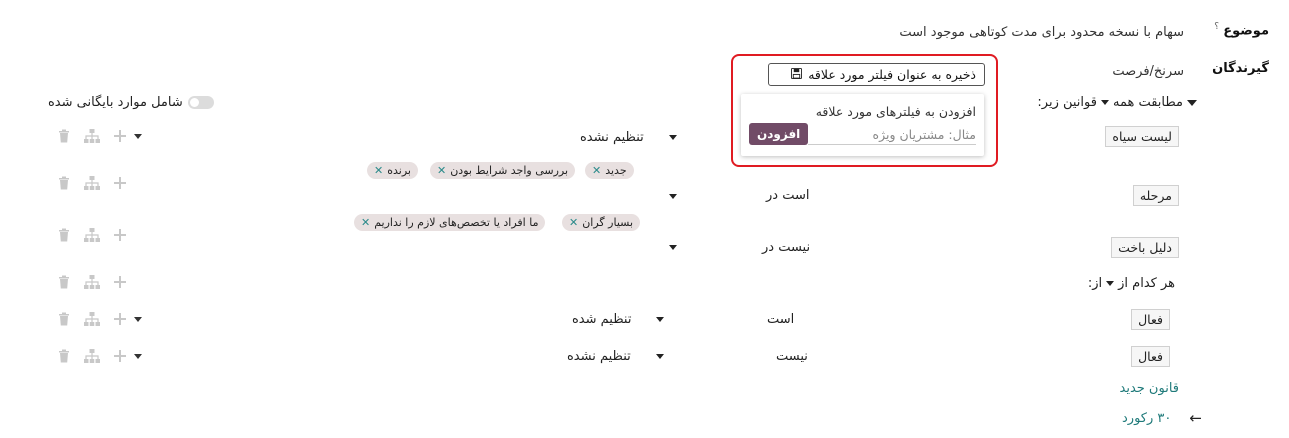  What do you see at coordinates (1155, 195) in the screenshot?
I see `rule-field-stage: مرحله` at bounding box center [1155, 195].